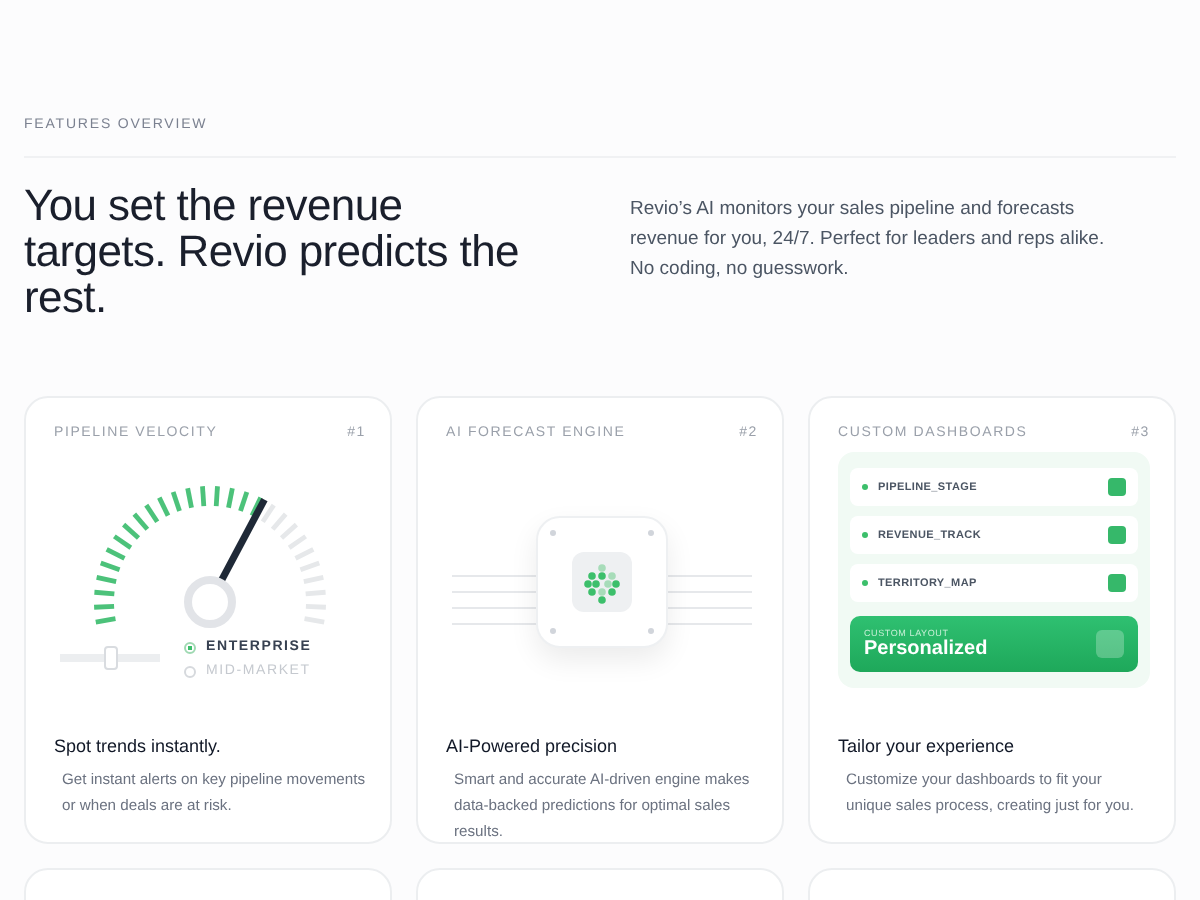  I want to click on card-title: Spot trends instantly., so click(138, 746).